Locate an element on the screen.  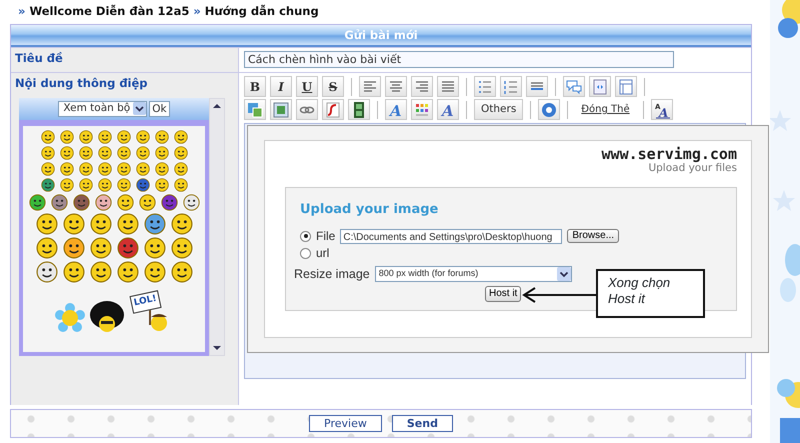
afro-smiley-icon is located at coordinates (107, 316).